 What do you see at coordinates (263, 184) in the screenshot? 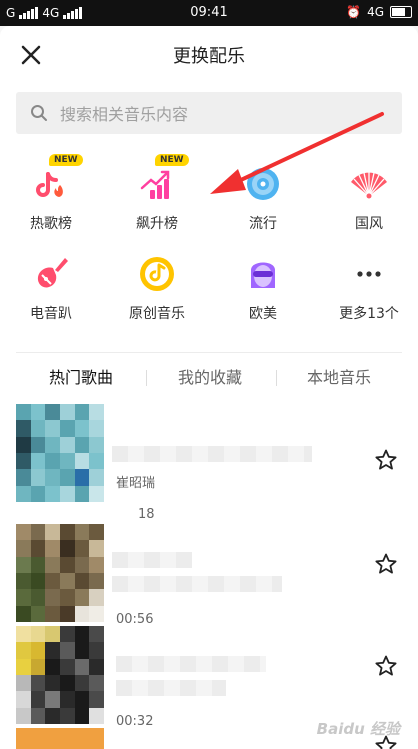
I see `disc-icon` at bounding box center [263, 184].